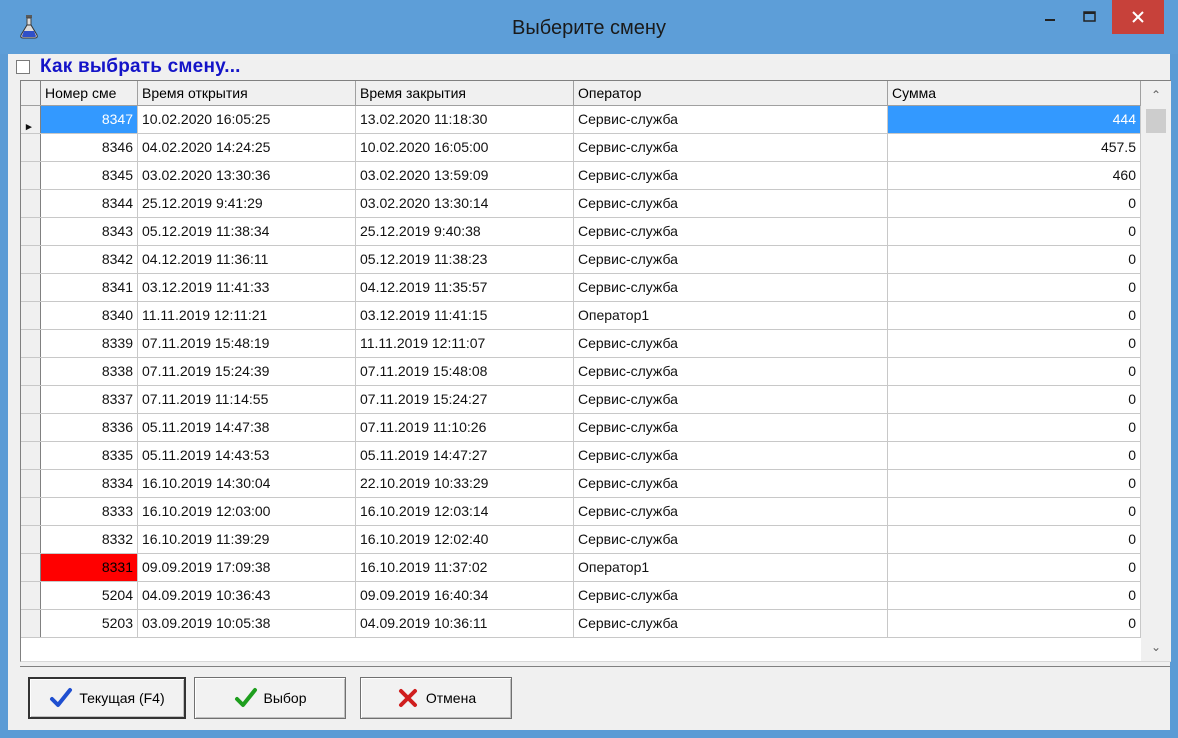 The height and width of the screenshot is (738, 1178). What do you see at coordinates (465, 511) in the screenshot?
I see `cell-close-time: 16.10.2019 12:03:14` at bounding box center [465, 511].